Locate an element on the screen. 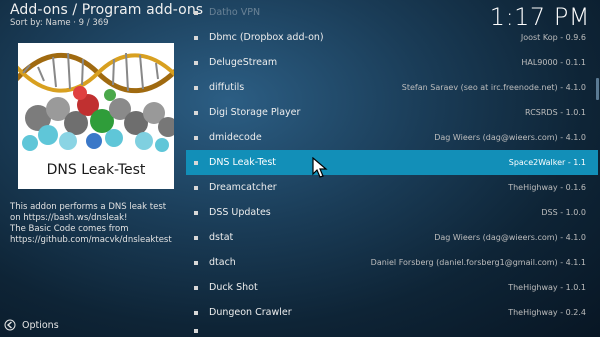 Image resolution: width=600 pixels, height=337 pixels. mouse-pointer-icon is located at coordinates (320, 167).